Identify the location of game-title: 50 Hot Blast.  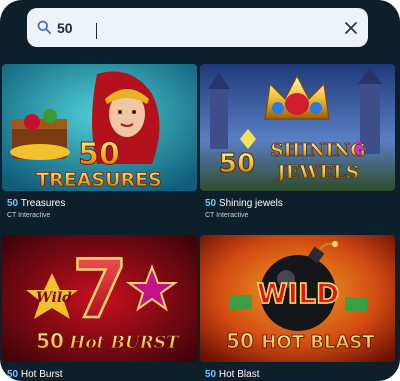
(232, 374).